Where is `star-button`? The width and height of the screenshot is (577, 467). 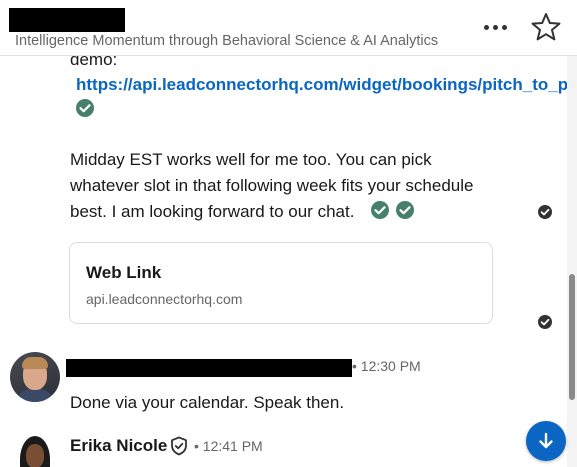
star-button is located at coordinates (546, 27).